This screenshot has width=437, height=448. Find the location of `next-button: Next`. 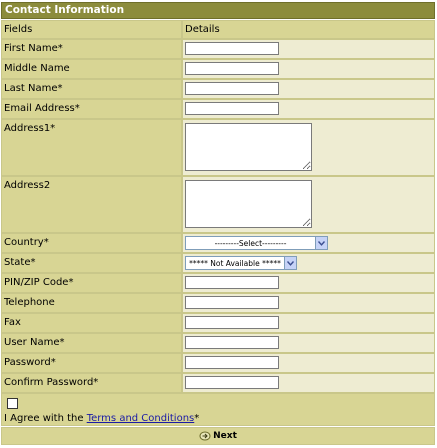

next-button: Next is located at coordinates (218, 436).